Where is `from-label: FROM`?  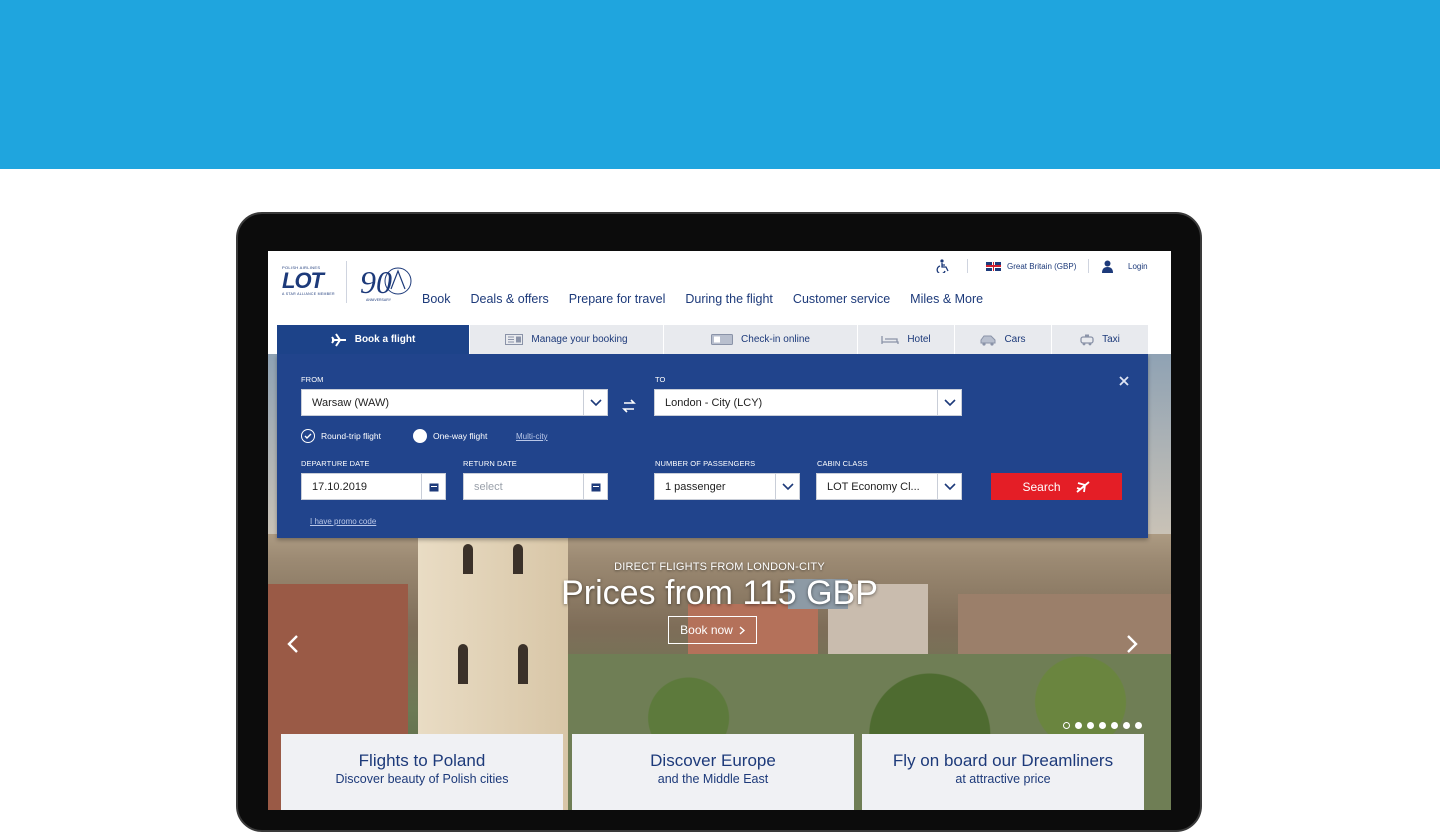
from-label: FROM is located at coordinates (312, 379).